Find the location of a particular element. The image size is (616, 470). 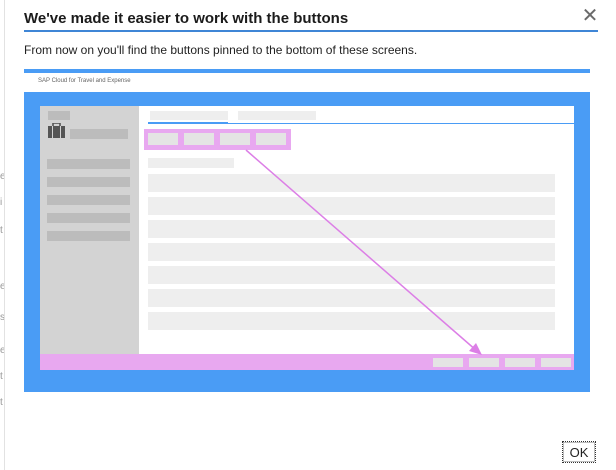

illustration-brand-text: SAP Cloud for Travel and Expense is located at coordinates (84, 81).